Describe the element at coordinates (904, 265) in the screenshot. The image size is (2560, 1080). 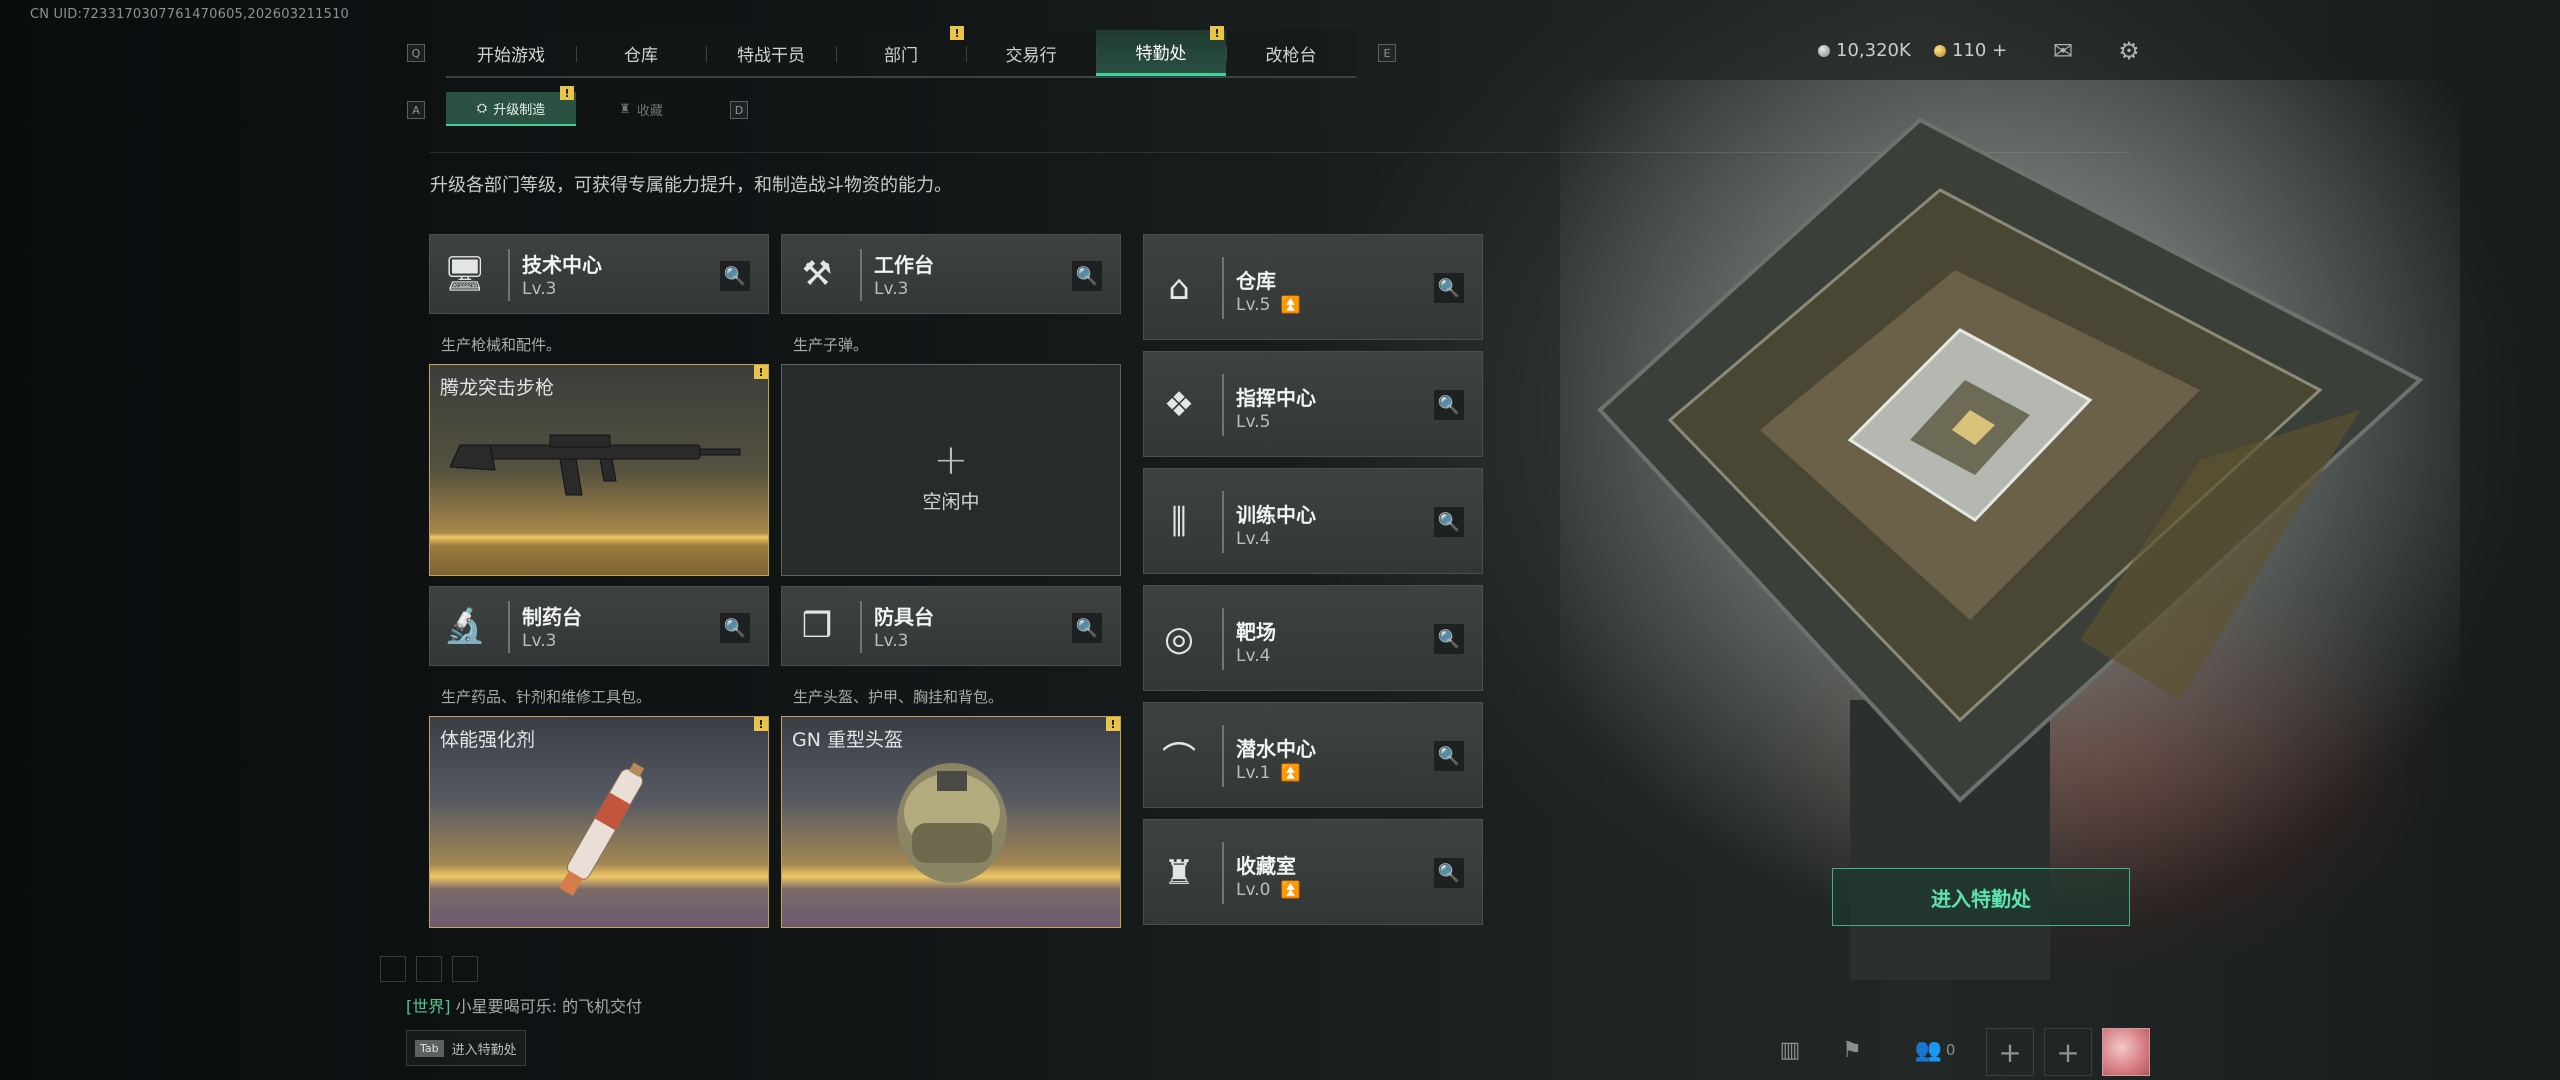
I see `dept-name: 工作台` at that location.